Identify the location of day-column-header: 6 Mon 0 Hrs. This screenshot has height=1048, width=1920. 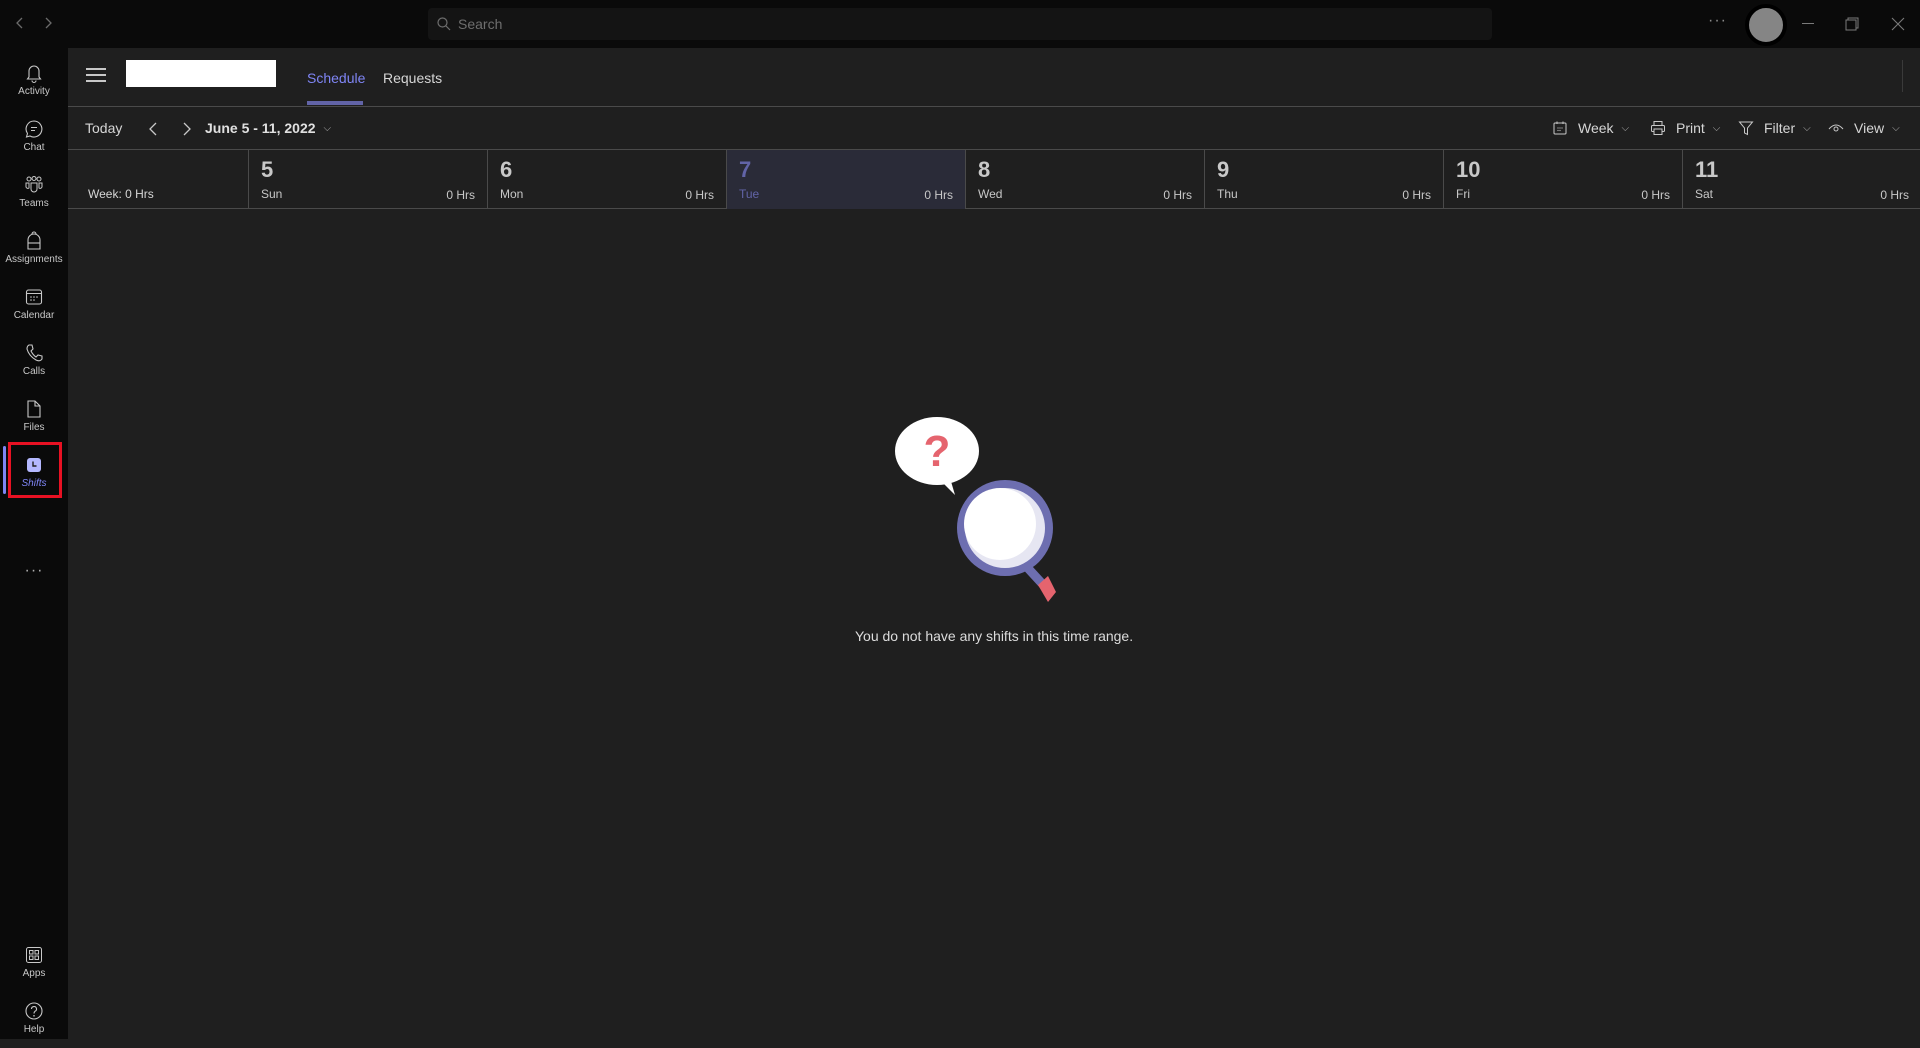
(606, 179).